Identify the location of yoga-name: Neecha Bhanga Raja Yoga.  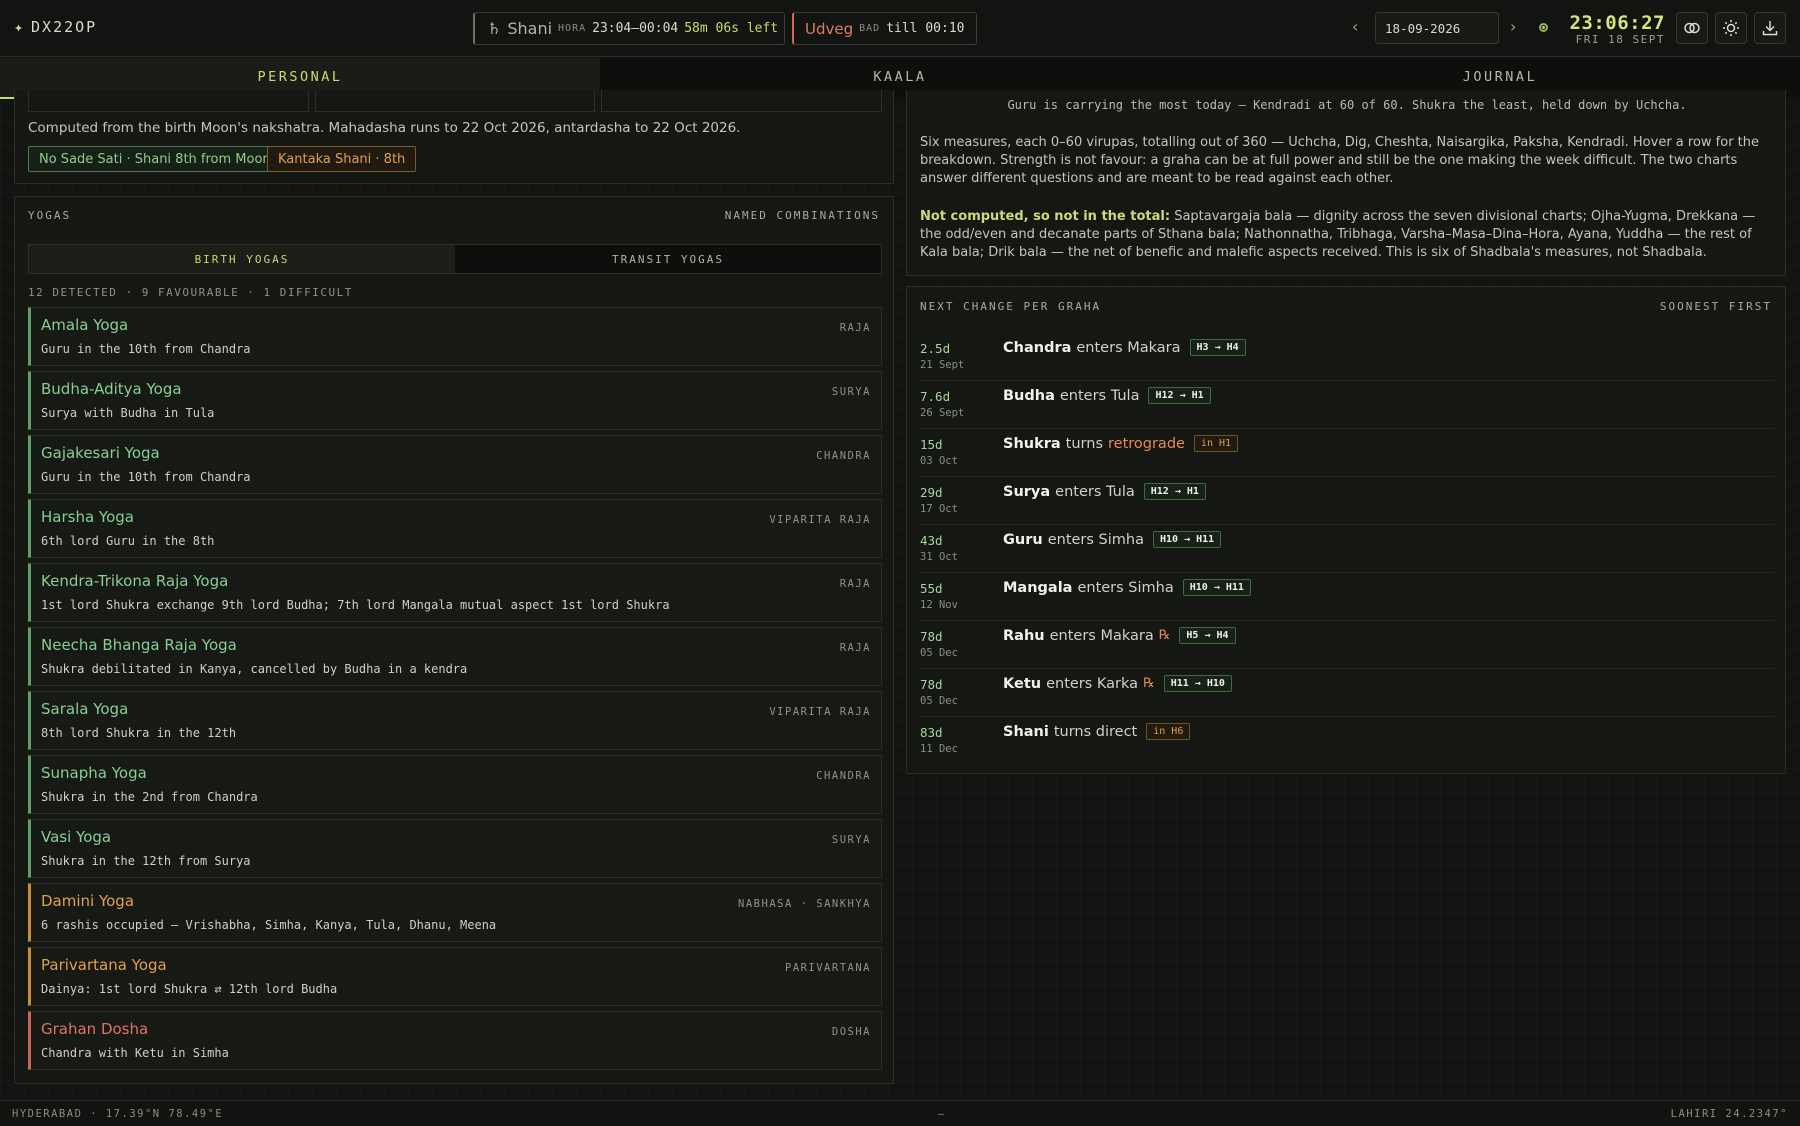
(139, 645).